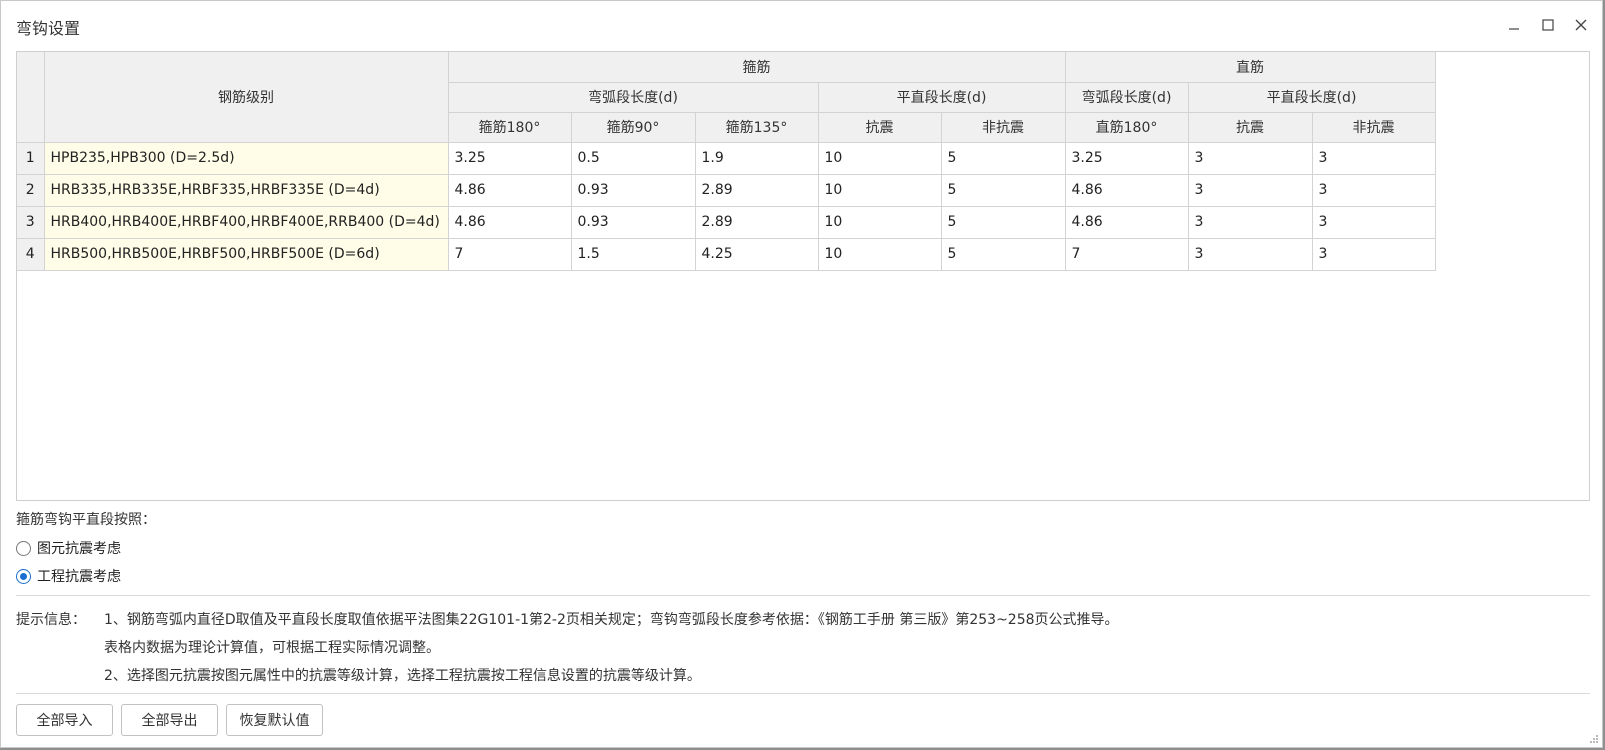  I want to click on restore-defaults-button: 恢复默认值, so click(274, 720).